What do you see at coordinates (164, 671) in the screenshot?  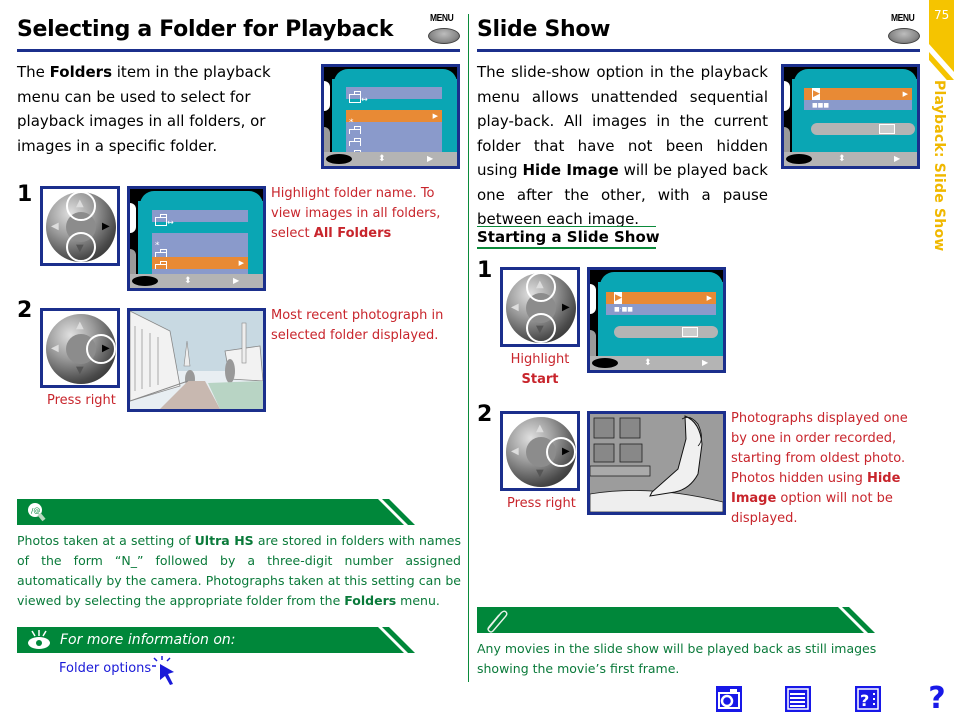 I see `cursor-link-icon` at bounding box center [164, 671].